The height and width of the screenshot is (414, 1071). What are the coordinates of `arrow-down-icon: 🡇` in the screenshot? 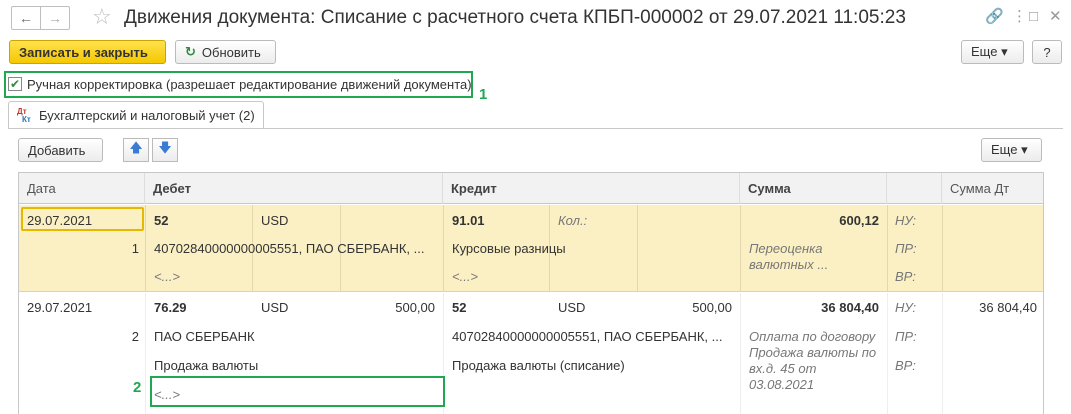 It's located at (165, 147).